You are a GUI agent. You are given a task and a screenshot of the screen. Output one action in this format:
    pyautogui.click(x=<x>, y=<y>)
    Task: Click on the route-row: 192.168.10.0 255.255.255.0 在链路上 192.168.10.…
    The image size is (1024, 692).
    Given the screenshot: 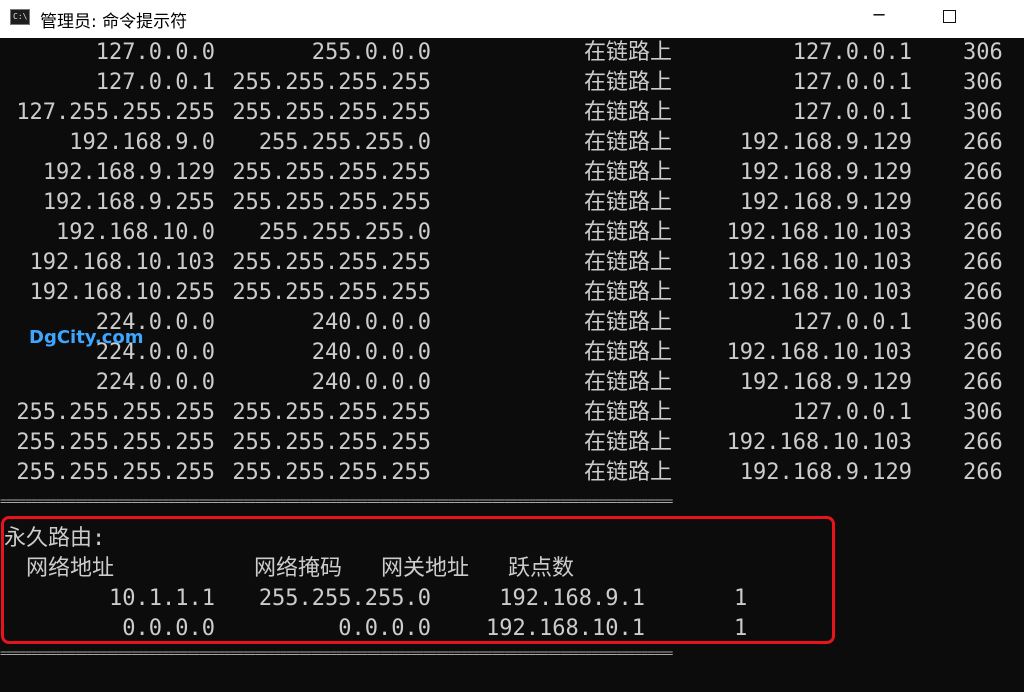 What is the action you would take?
    pyautogui.click(x=501, y=233)
    